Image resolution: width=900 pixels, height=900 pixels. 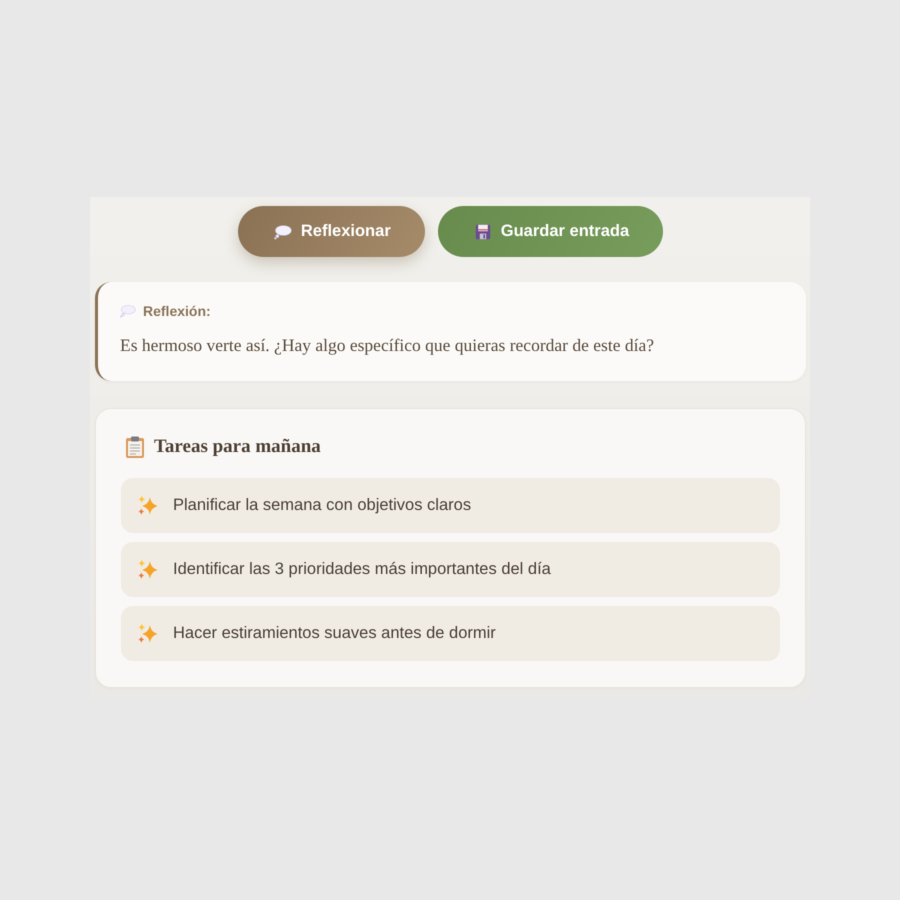 I want to click on reflect-button: Reflexionar, so click(x=331, y=231).